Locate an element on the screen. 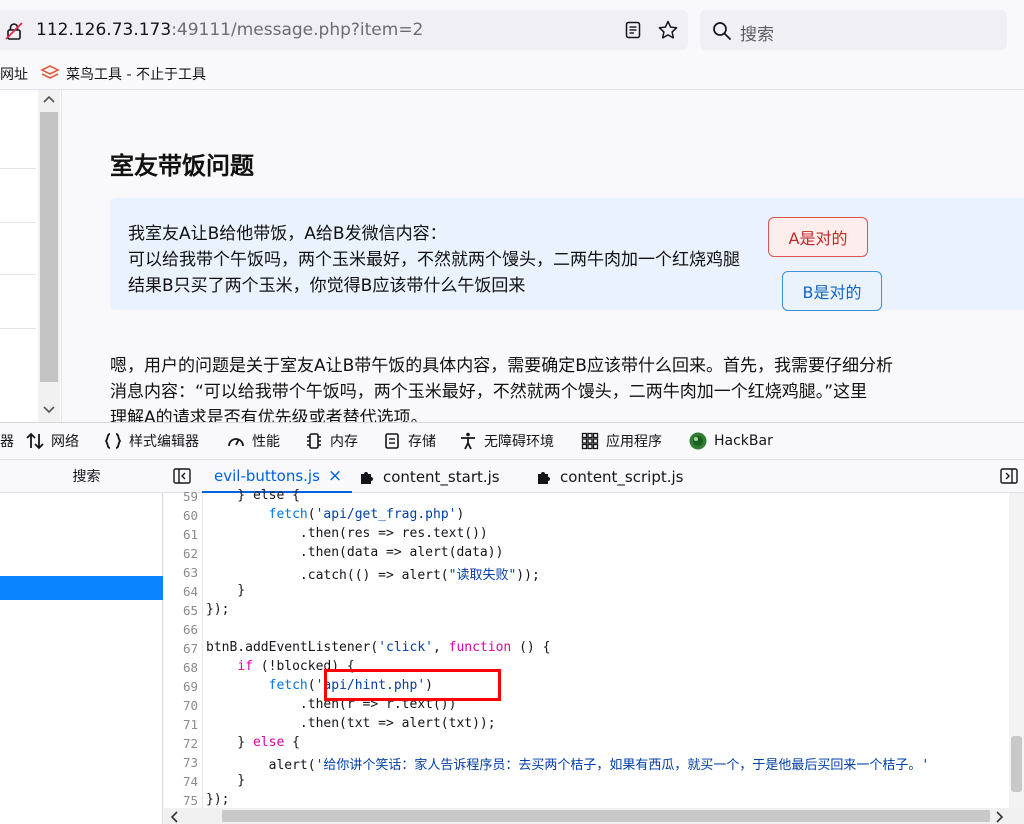 This screenshot has width=1024, height=824. code-line-60: fetch('api/get_frag.php') is located at coordinates (366, 514).